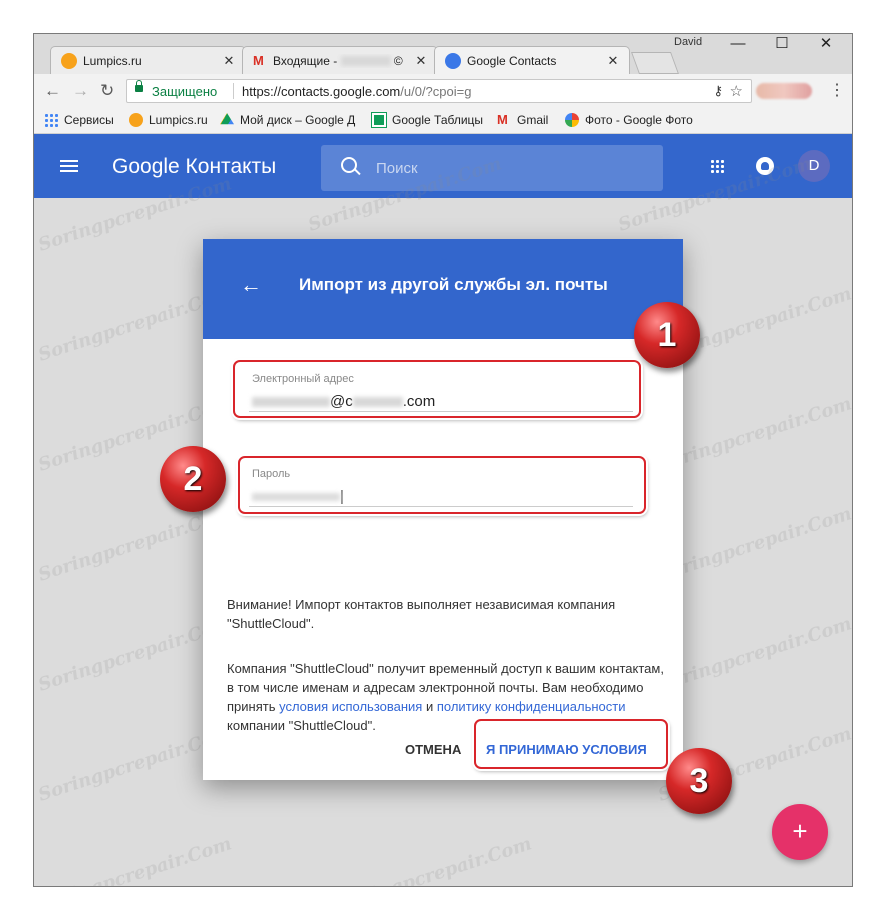 The width and height of the screenshot is (883, 916). Describe the element at coordinates (112, 60) in the screenshot. I see `tab-title: Lumpics.ru` at that location.